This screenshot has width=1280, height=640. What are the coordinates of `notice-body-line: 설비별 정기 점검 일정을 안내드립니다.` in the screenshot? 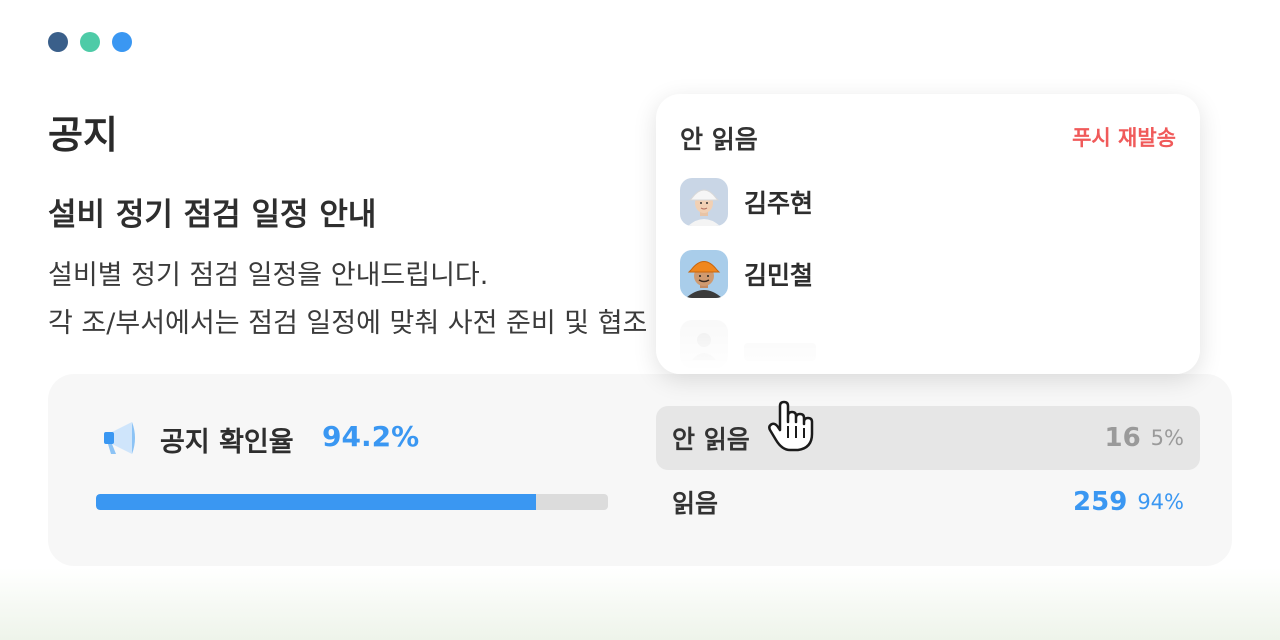 It's located at (268, 275).